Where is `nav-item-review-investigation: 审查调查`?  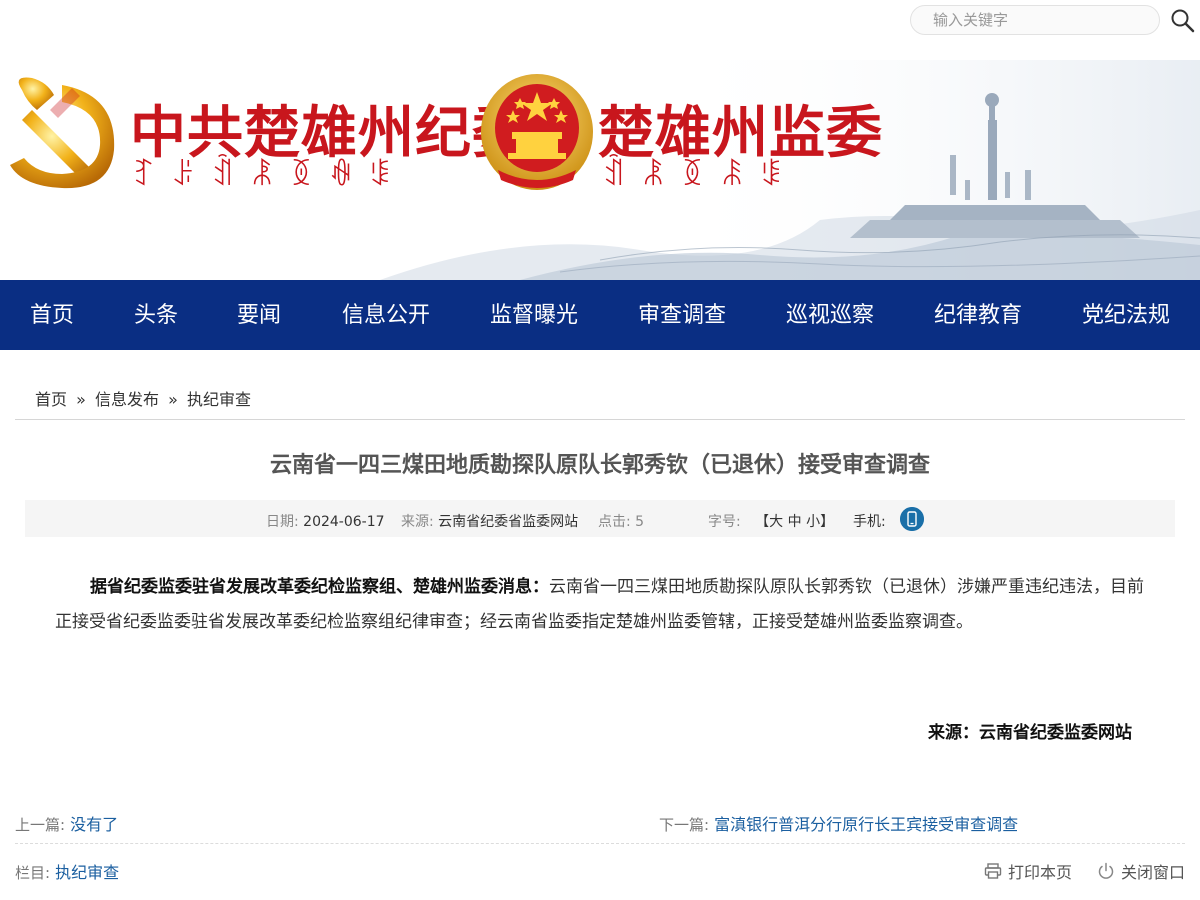 nav-item-review-investigation: 审查调查 is located at coordinates (682, 316).